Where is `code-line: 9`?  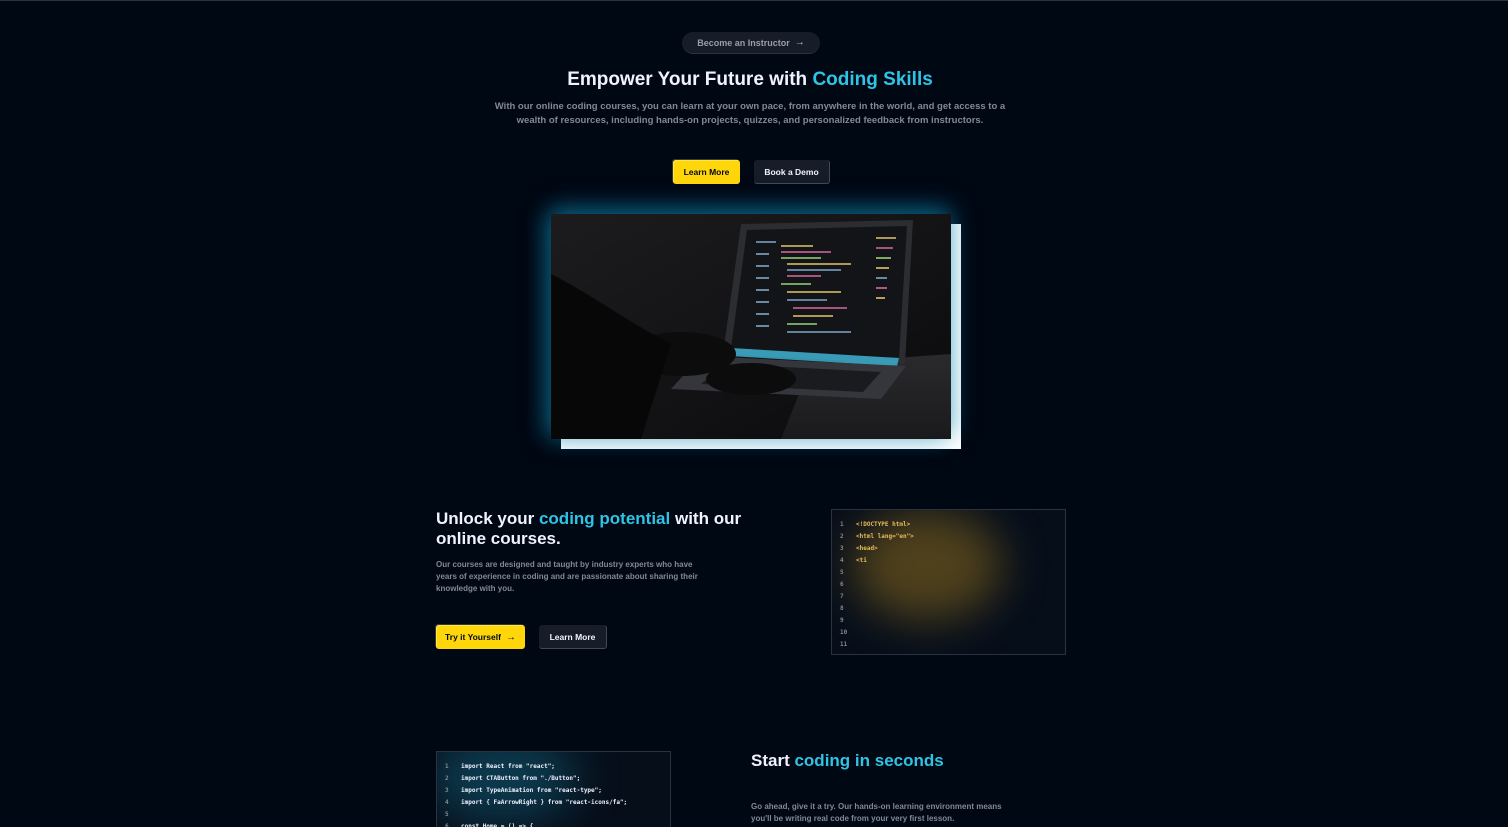
code-line: 9 is located at coordinates (877, 620).